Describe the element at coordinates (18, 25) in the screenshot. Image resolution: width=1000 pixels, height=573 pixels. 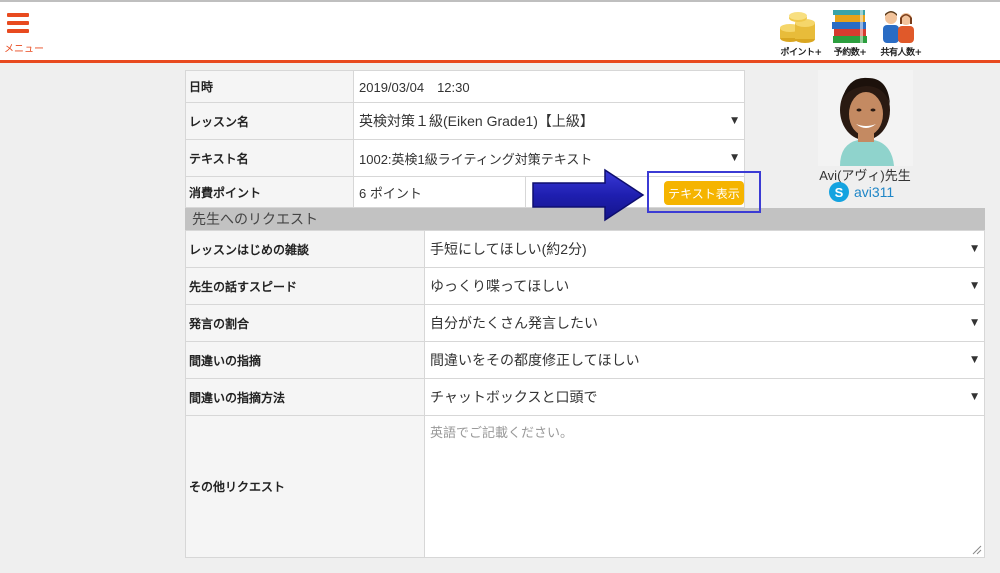
I see `hamburger-icon` at that location.